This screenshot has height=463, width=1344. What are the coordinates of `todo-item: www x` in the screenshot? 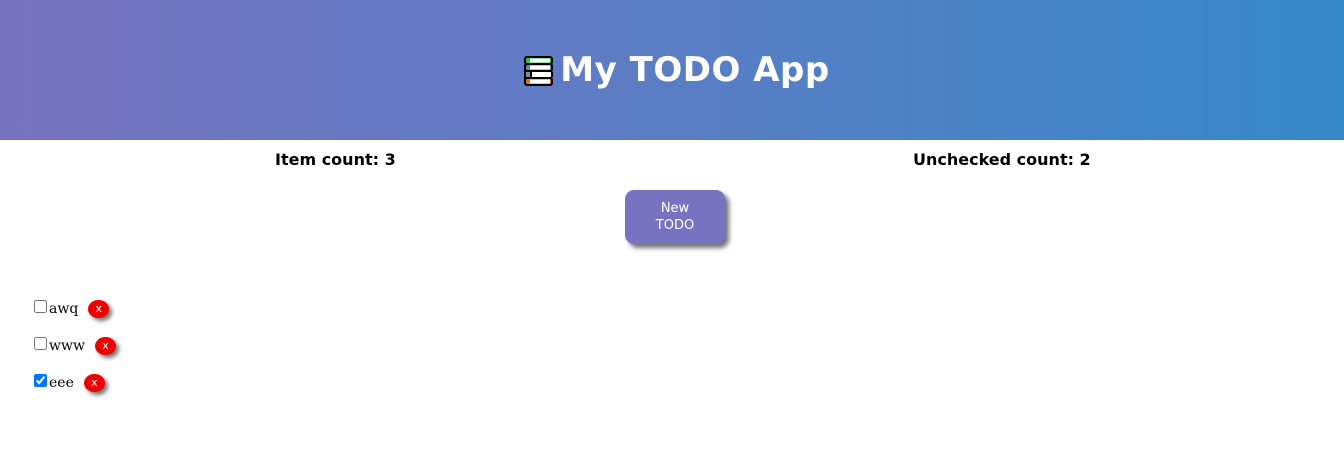 It's located at (74, 345).